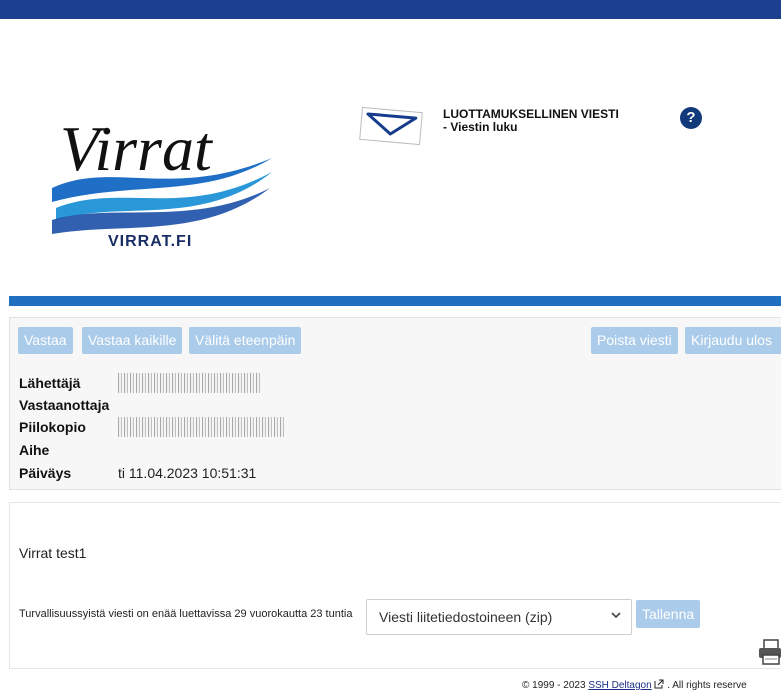 The width and height of the screenshot is (781, 691). I want to click on envelope-icon, so click(391, 126).